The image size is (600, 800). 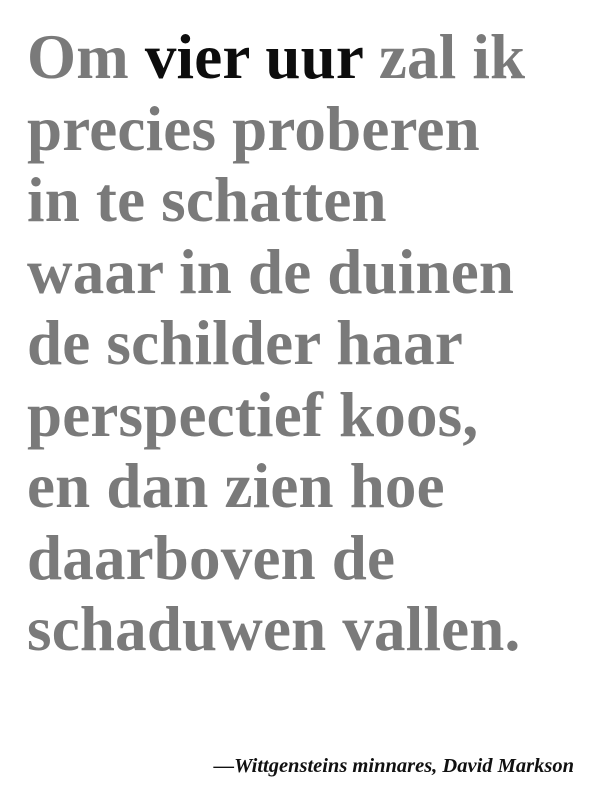 What do you see at coordinates (86, 57) in the screenshot?
I see `quote-line-1-pre: Om` at bounding box center [86, 57].